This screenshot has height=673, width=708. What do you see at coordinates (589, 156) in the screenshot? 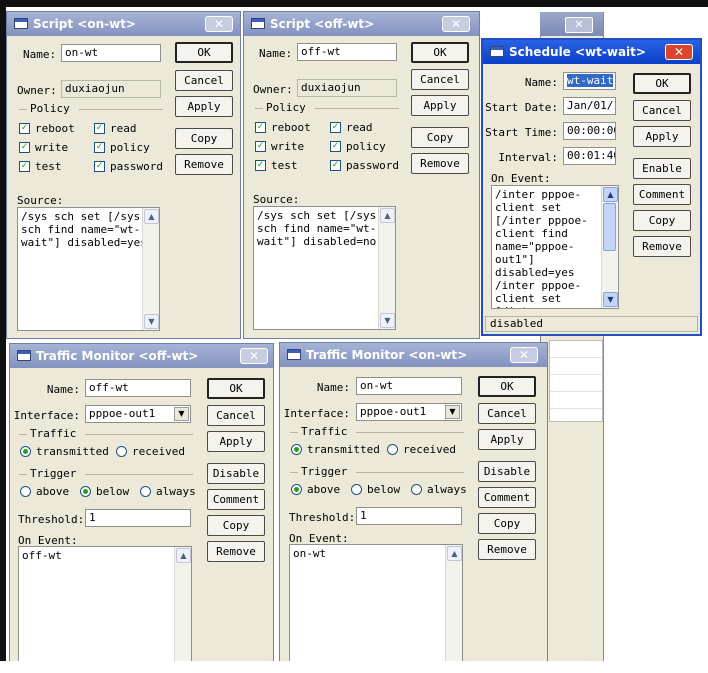
I see `interval-field: 00:01:40` at bounding box center [589, 156].